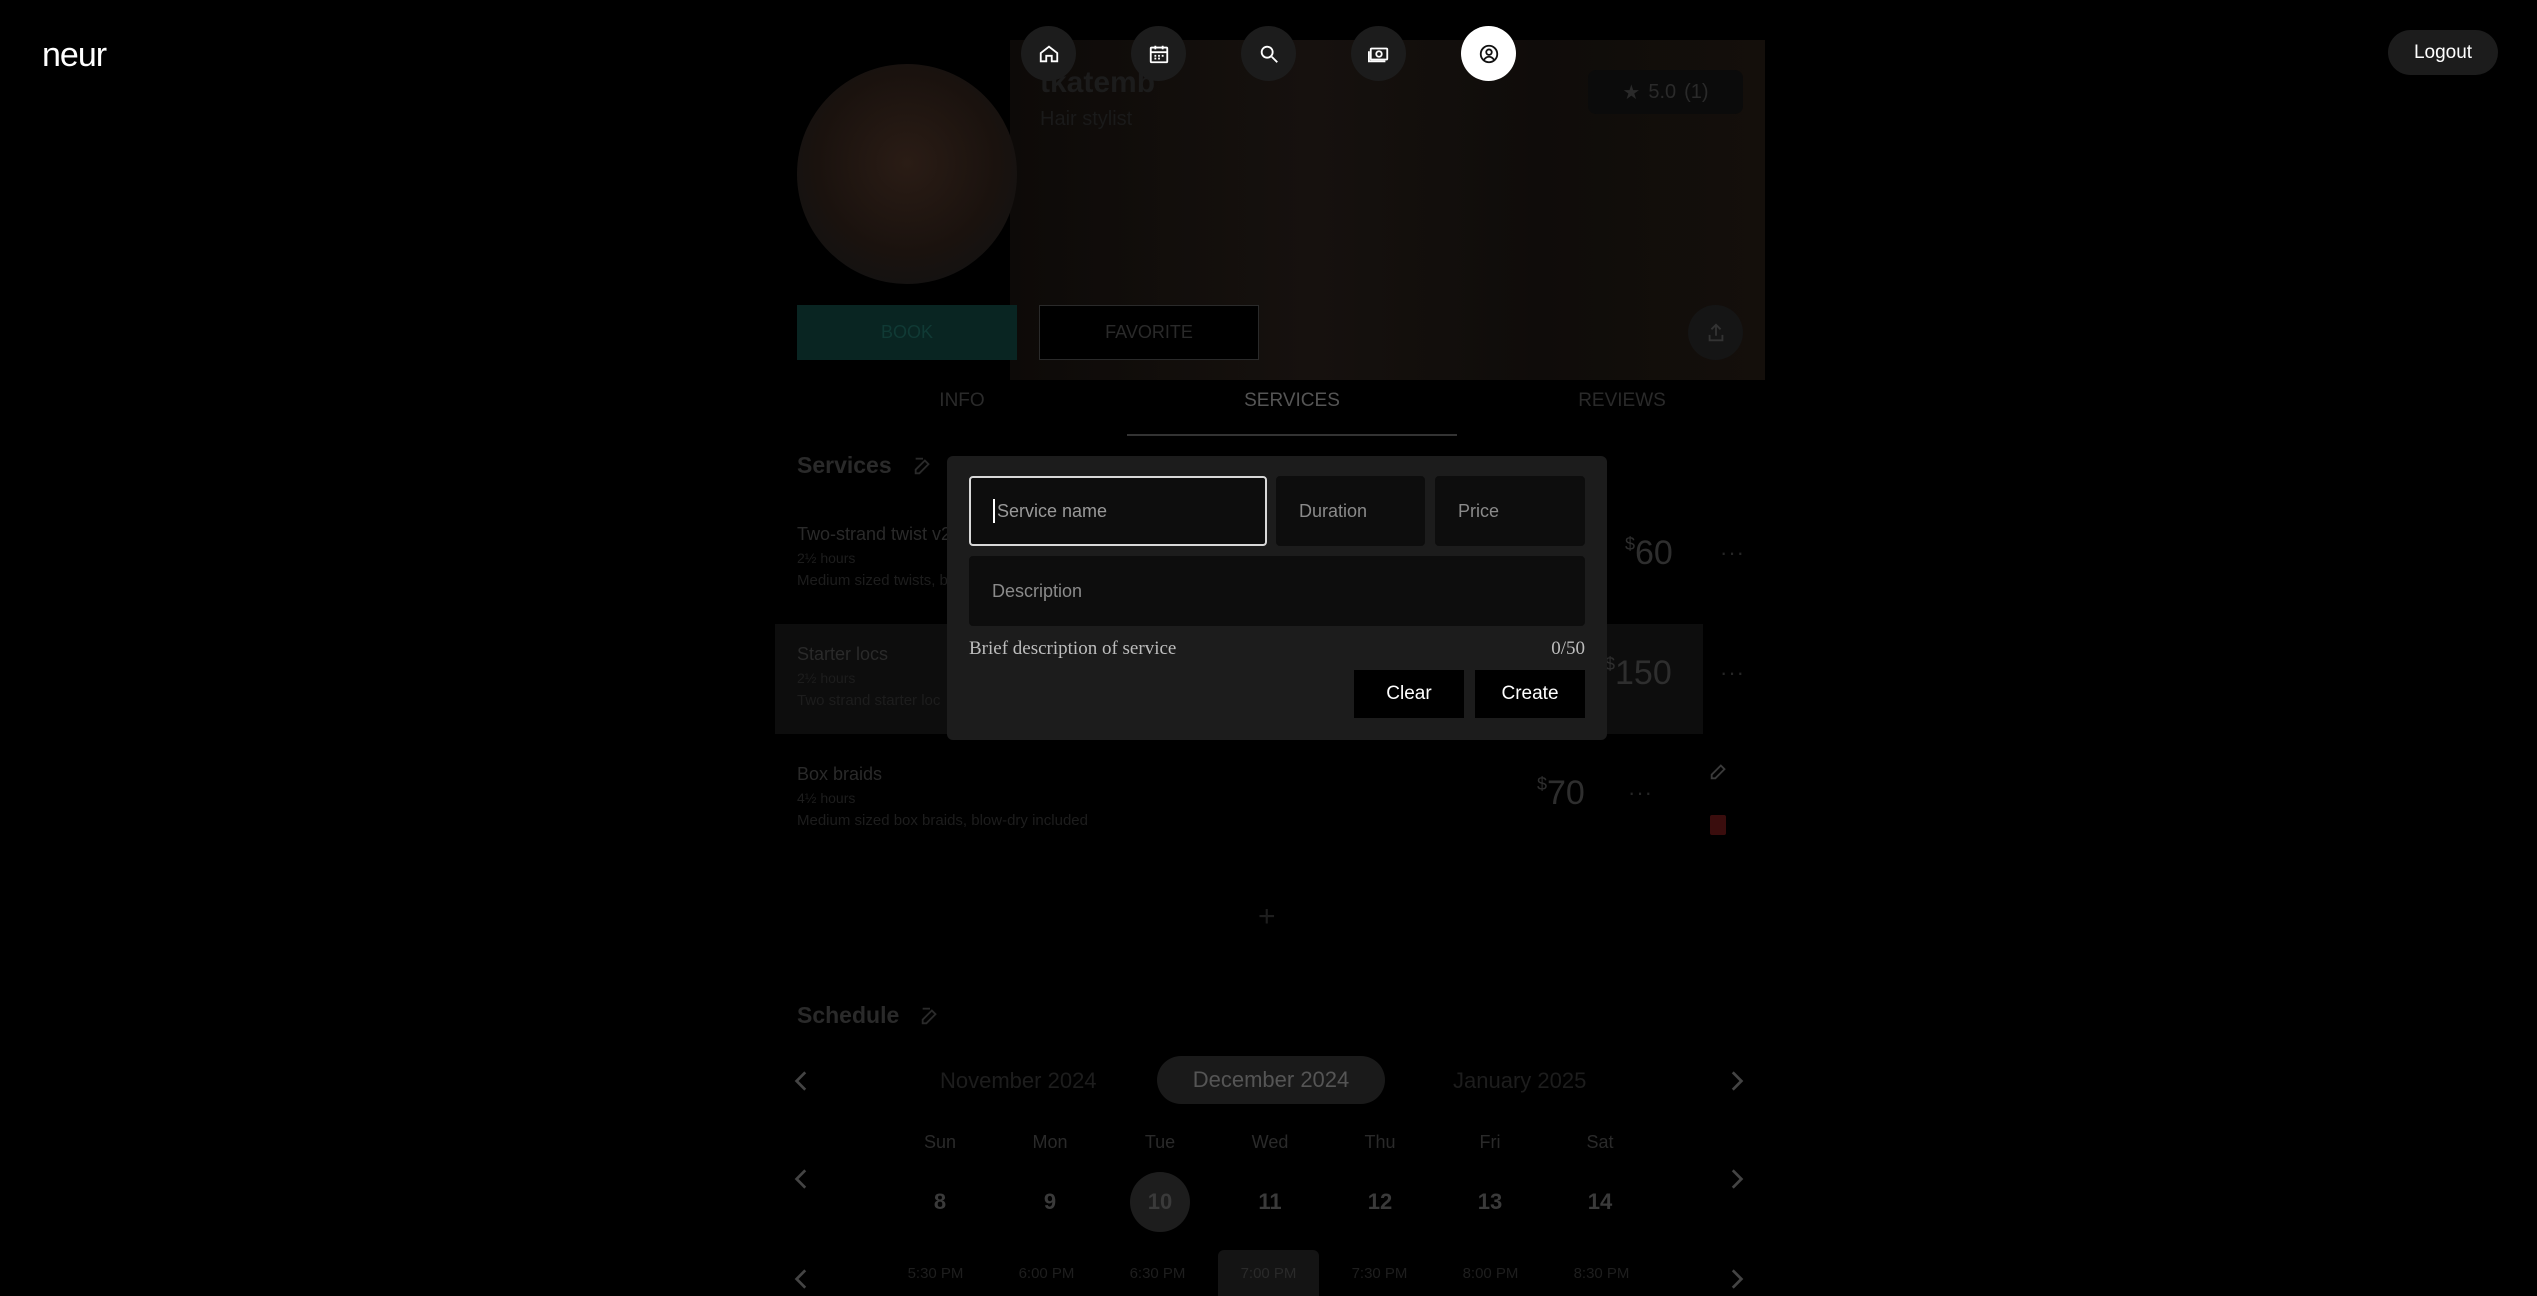  I want to click on nav-calendar-button, so click(1158, 53).